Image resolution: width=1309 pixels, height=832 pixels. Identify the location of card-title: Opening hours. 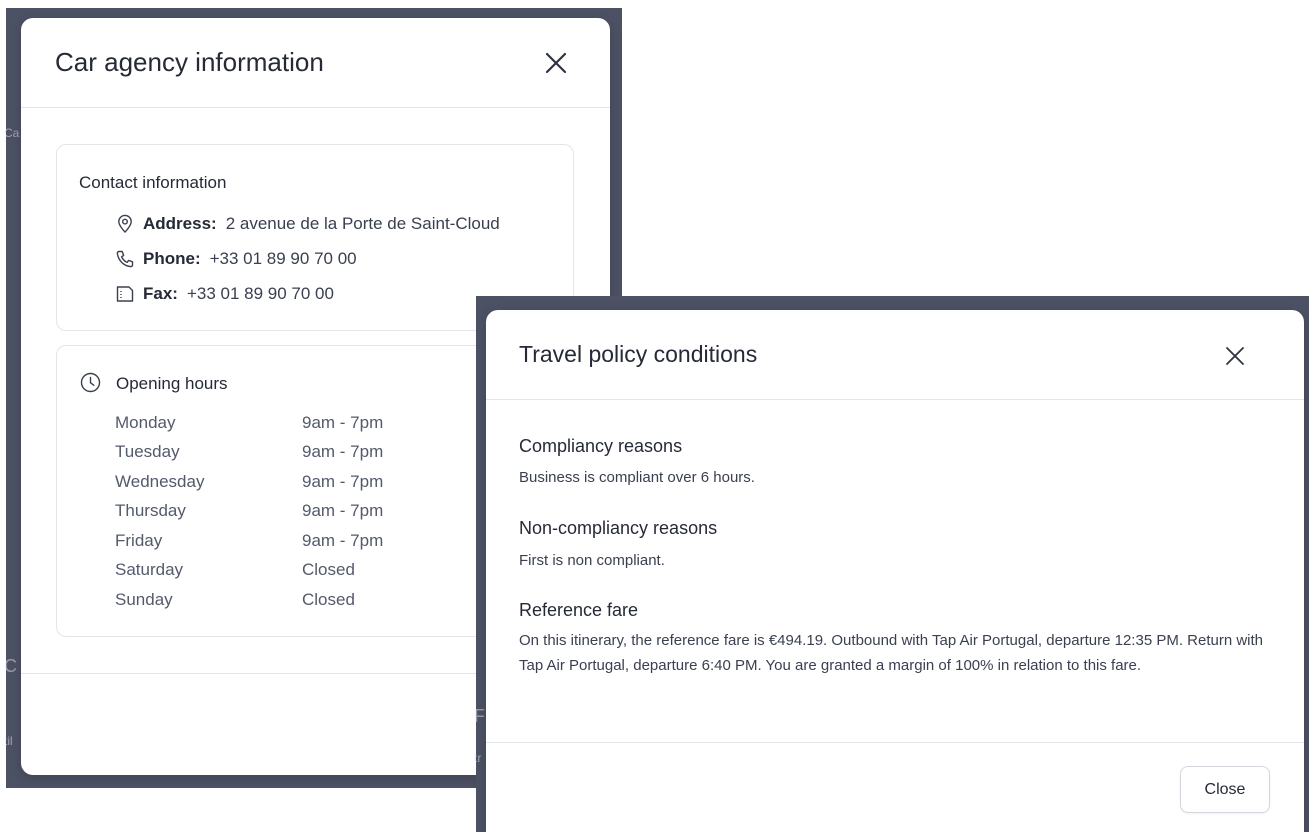
(172, 383).